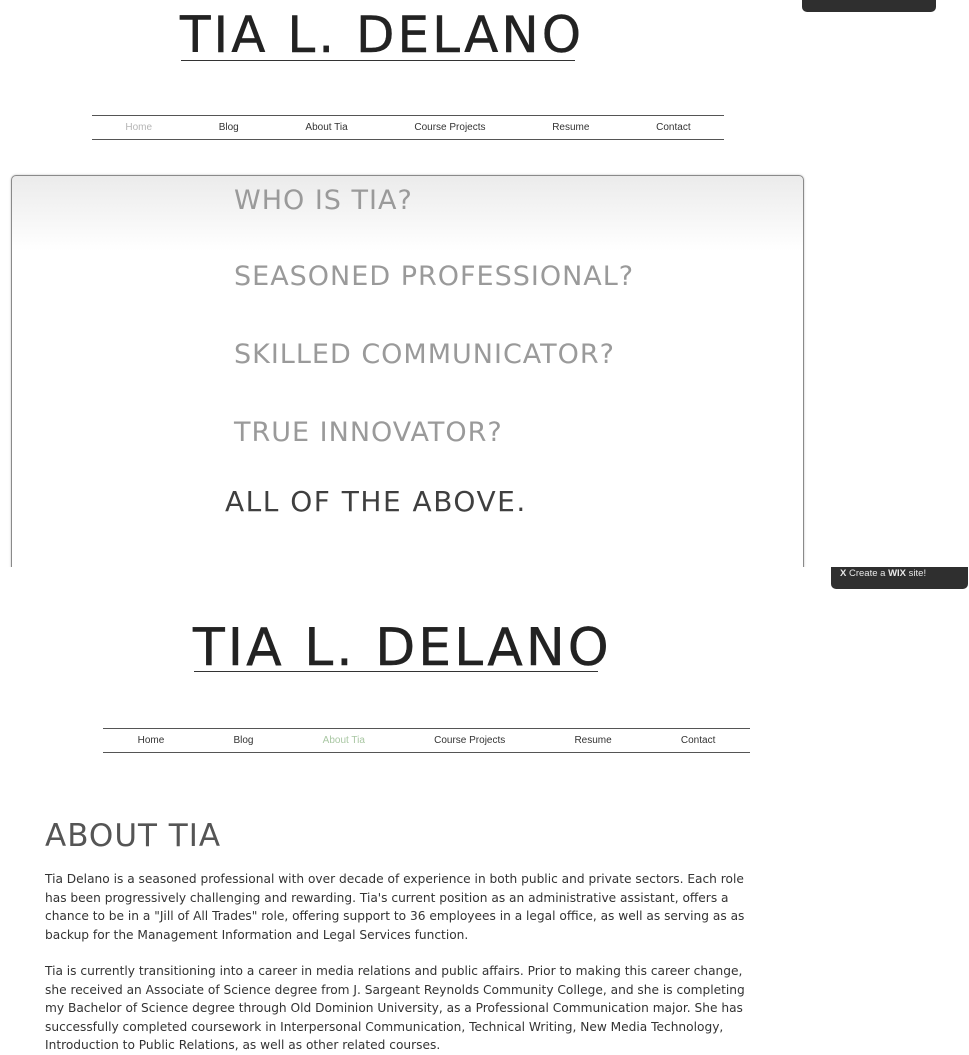 The height and width of the screenshot is (1055, 969). Describe the element at coordinates (323, 200) in the screenshot. I see `hero-line-who: WHO IS TIA?` at that location.